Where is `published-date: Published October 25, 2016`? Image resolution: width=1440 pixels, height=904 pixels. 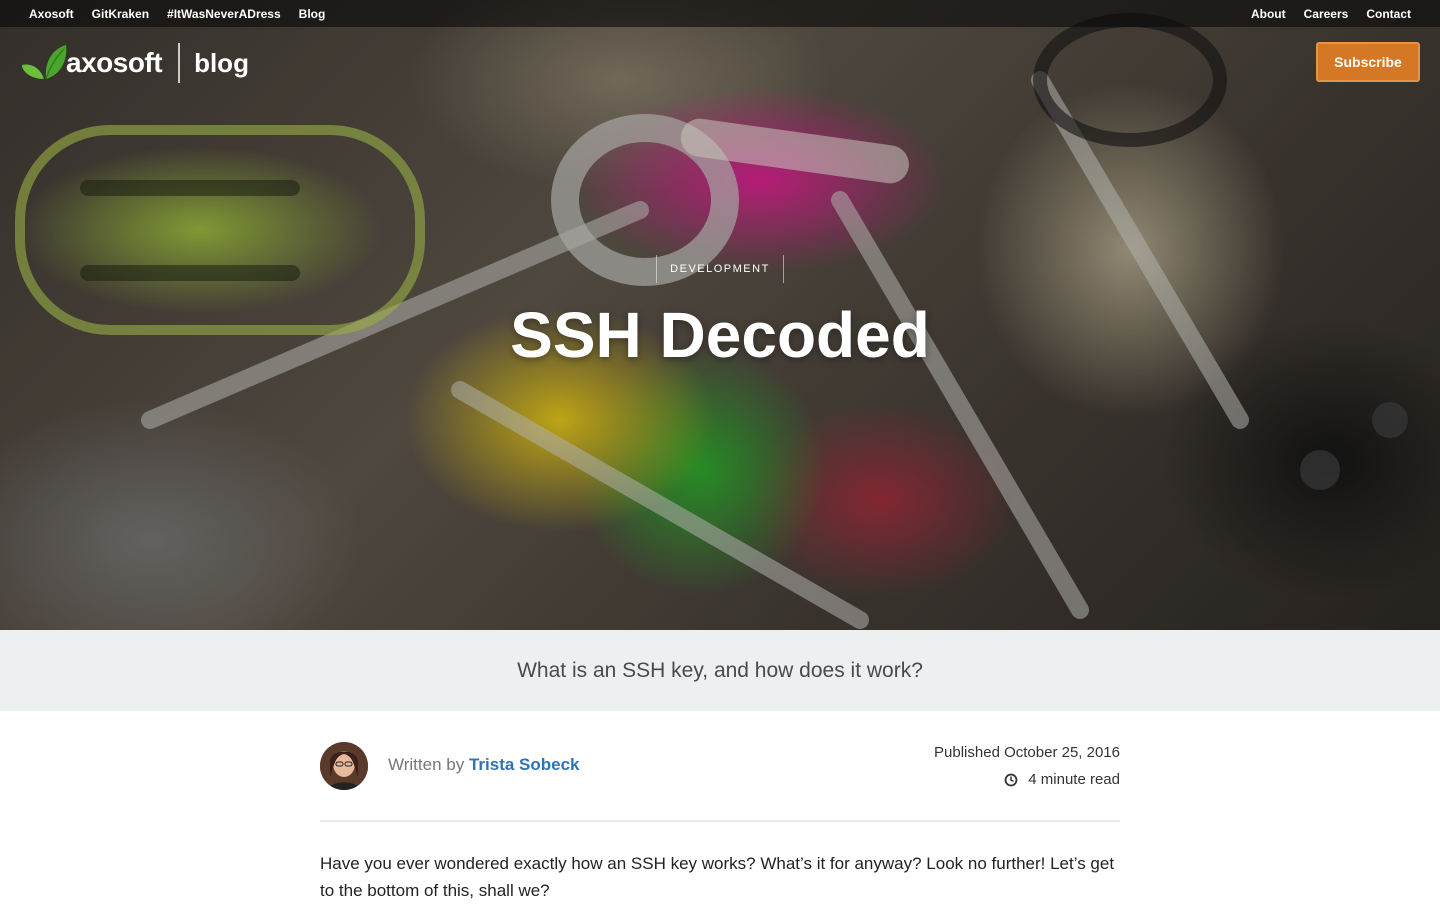 published-date: Published October 25, 2016 is located at coordinates (1027, 752).